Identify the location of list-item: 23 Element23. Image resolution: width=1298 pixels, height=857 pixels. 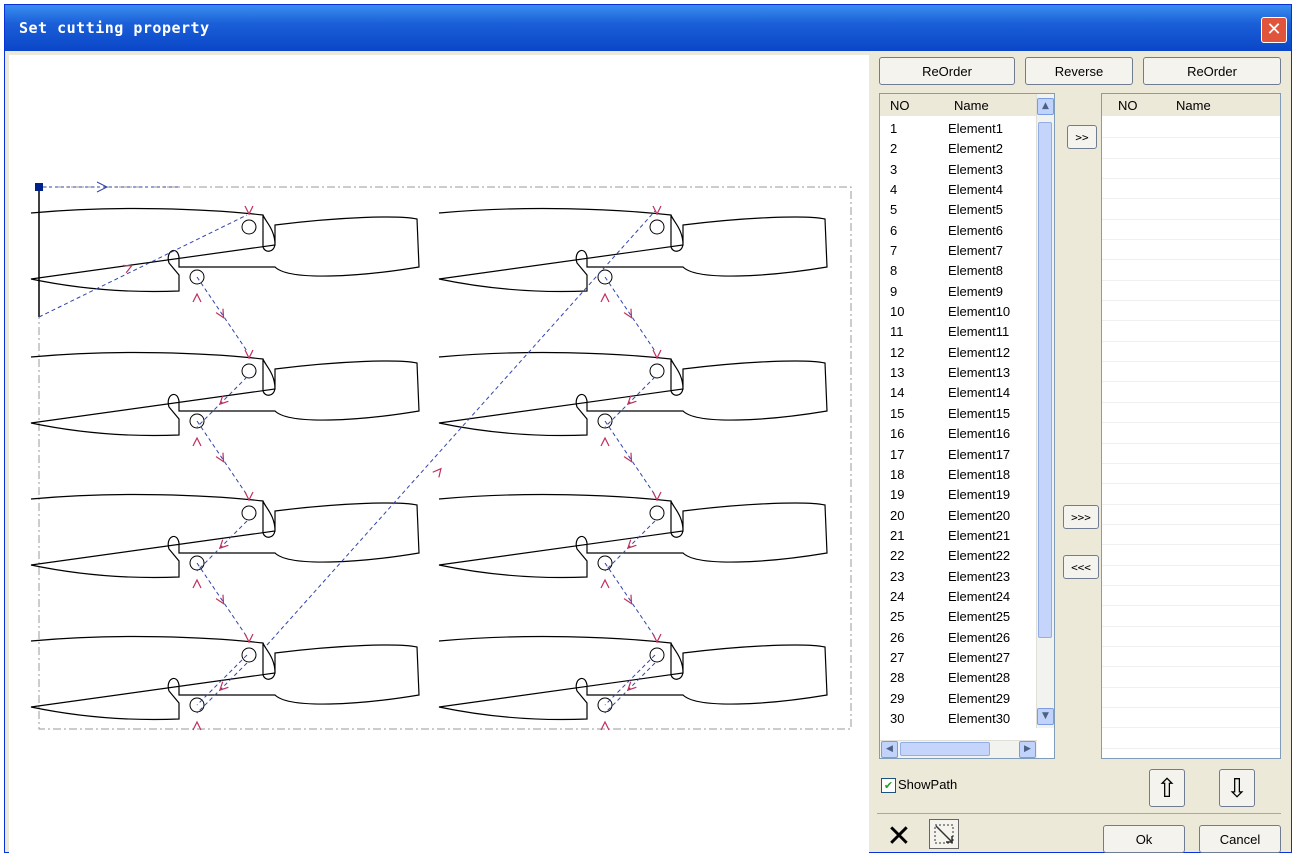
(958, 576).